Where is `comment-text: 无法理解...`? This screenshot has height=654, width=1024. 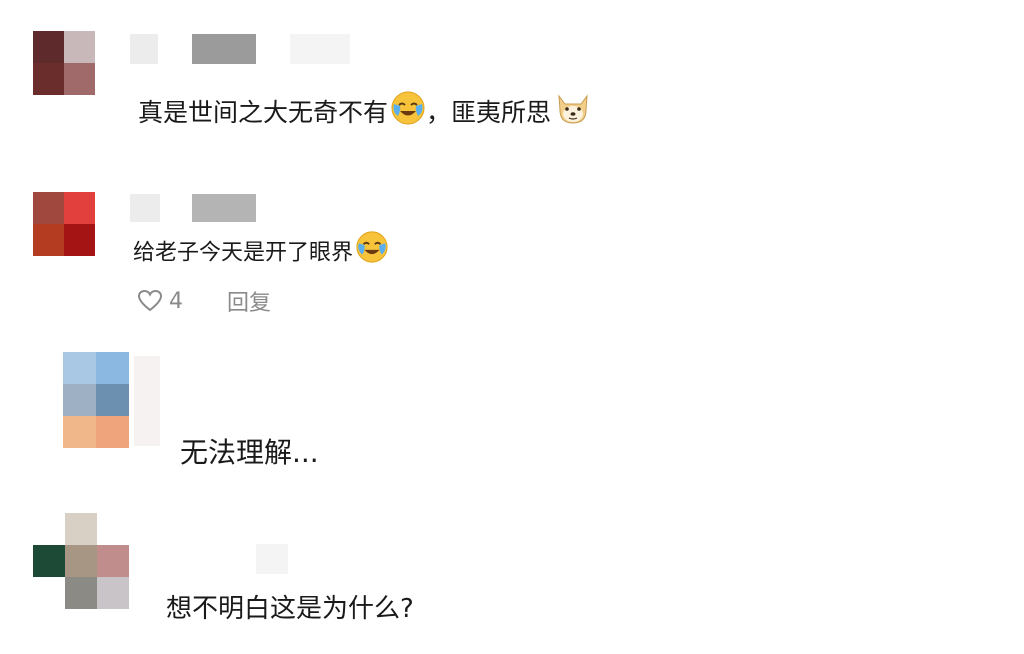 comment-text: 无法理解... is located at coordinates (249, 453).